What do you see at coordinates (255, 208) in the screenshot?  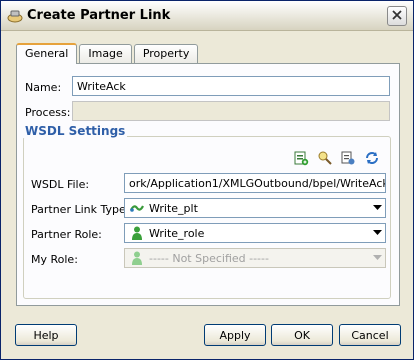 I see `partner-link-type-select: Write_plt` at bounding box center [255, 208].